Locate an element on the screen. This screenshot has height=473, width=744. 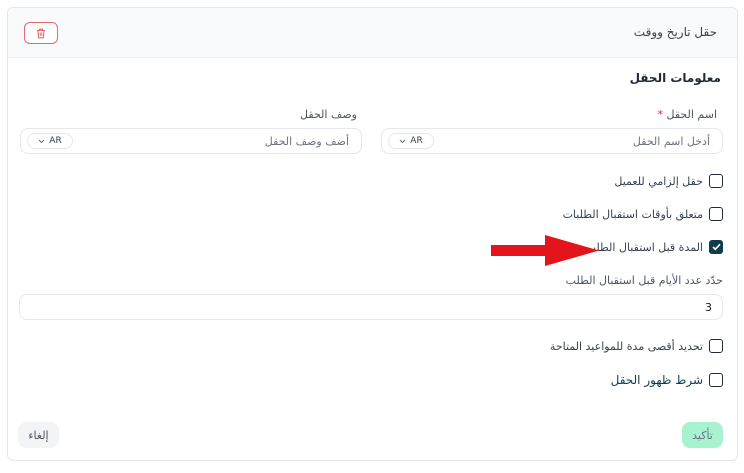
field-description-lang: AR is located at coordinates (55, 141).